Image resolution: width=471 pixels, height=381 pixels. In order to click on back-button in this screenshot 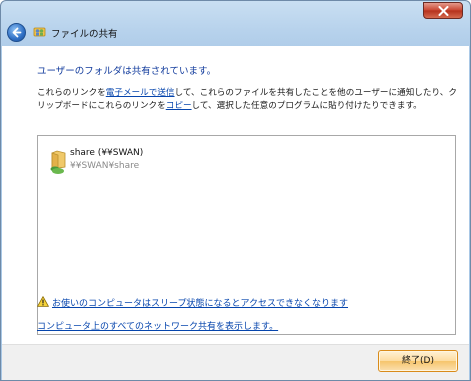, I will do `click(16, 32)`.